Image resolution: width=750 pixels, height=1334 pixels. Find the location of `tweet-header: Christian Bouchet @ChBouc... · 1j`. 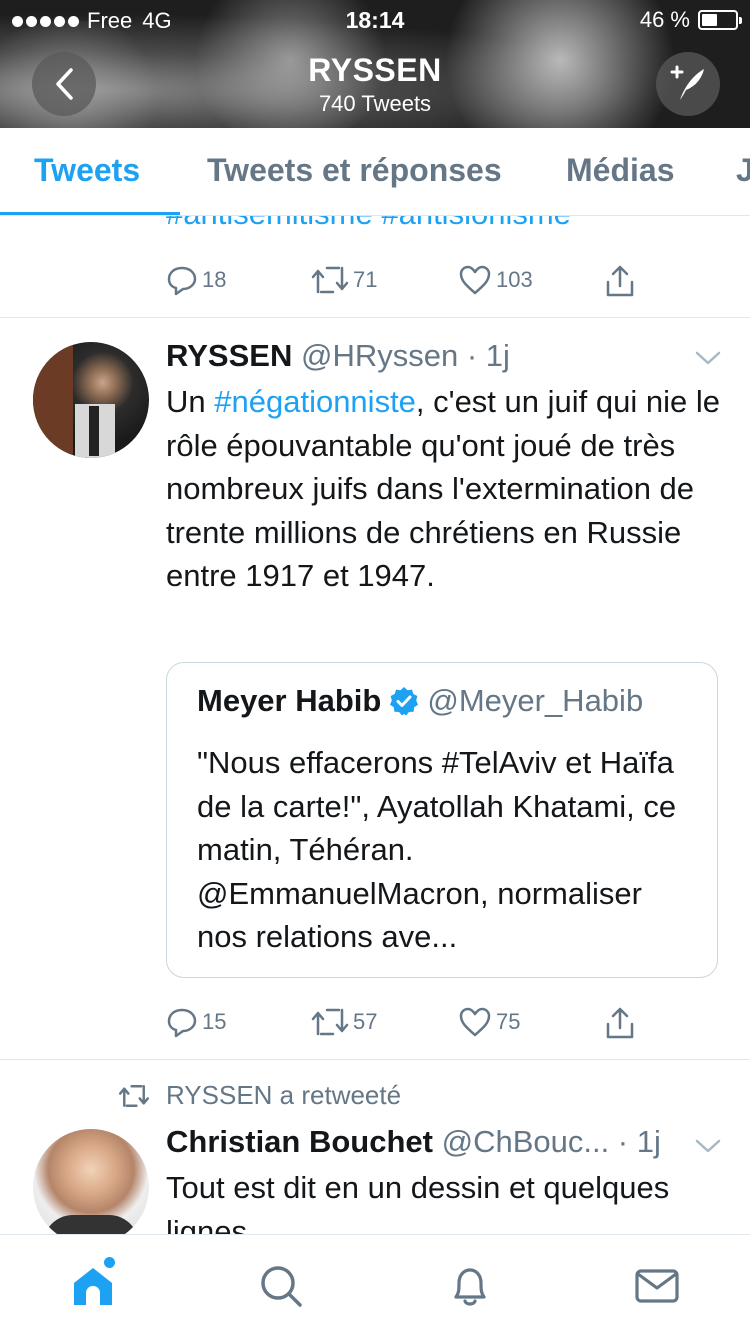

tweet-header: Christian Bouchet @ChBouc... · 1j is located at coordinates (413, 1142).